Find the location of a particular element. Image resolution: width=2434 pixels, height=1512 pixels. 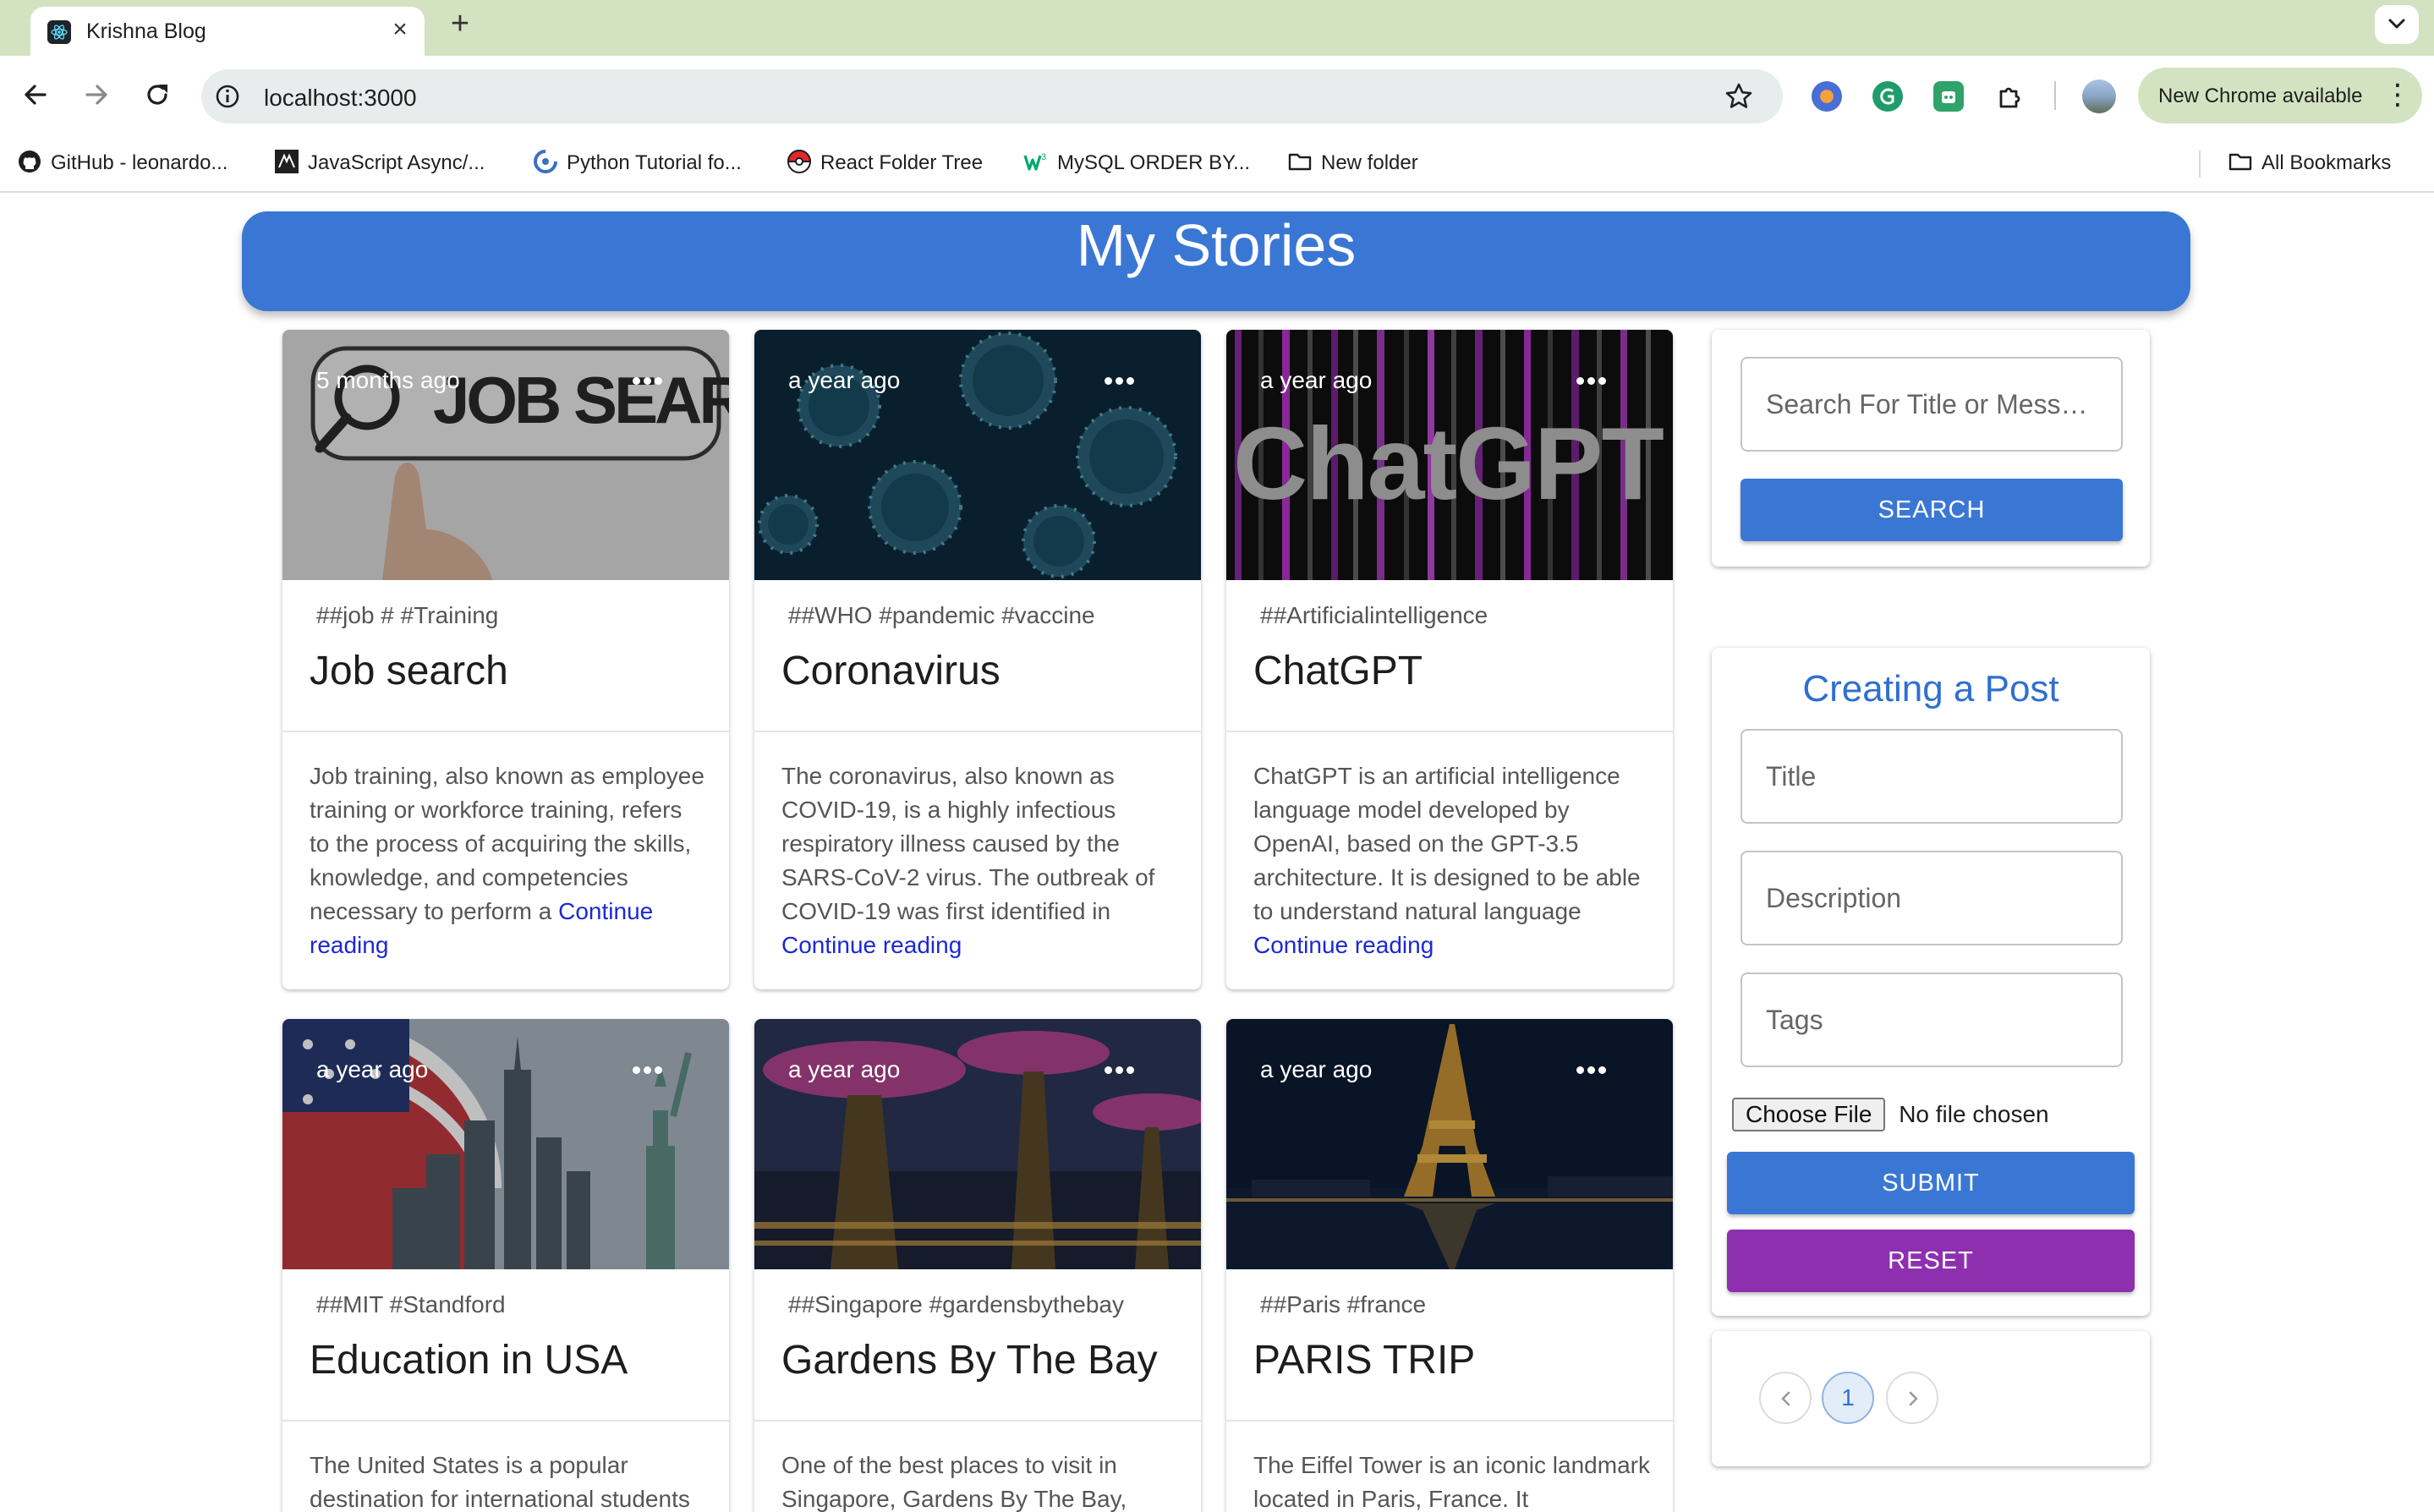

back-arrow-icon is located at coordinates (36, 95).